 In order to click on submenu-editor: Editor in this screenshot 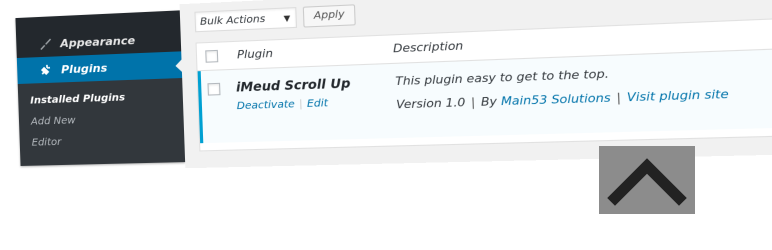, I will do `click(46, 143)`.